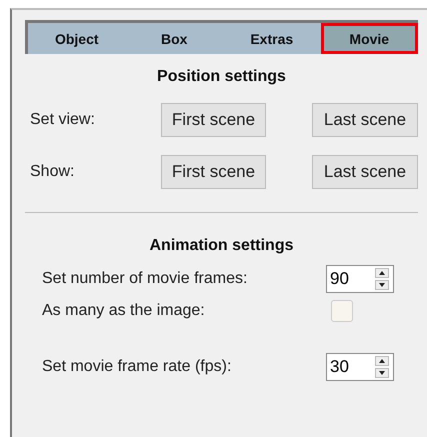 This screenshot has height=437, width=427. I want to click on checkbox, so click(342, 311).